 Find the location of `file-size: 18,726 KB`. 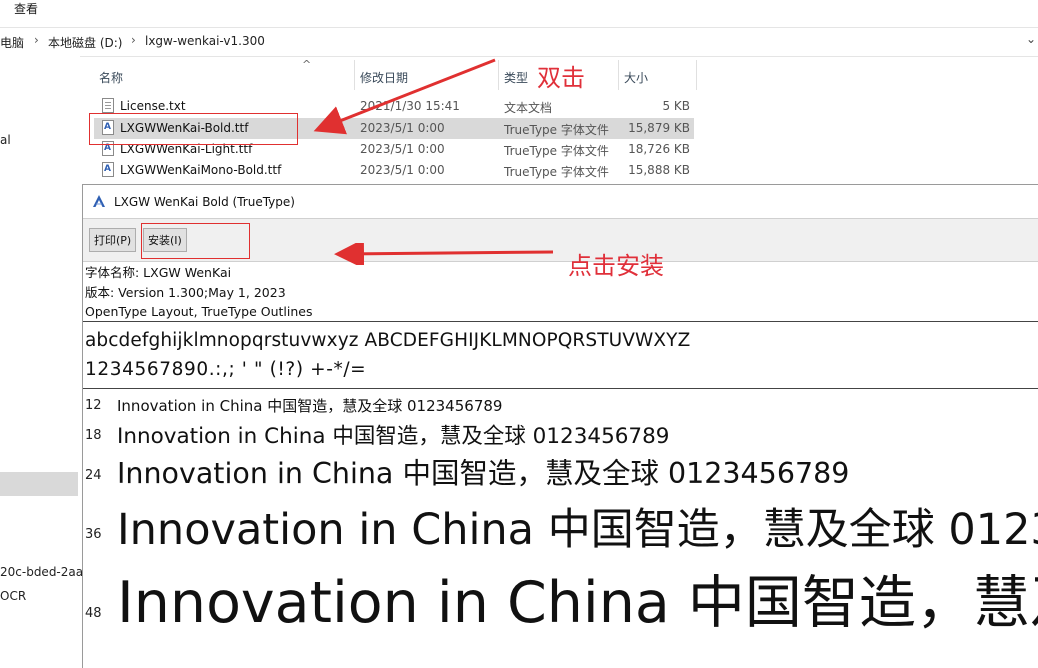

file-size: 18,726 KB is located at coordinates (659, 149).